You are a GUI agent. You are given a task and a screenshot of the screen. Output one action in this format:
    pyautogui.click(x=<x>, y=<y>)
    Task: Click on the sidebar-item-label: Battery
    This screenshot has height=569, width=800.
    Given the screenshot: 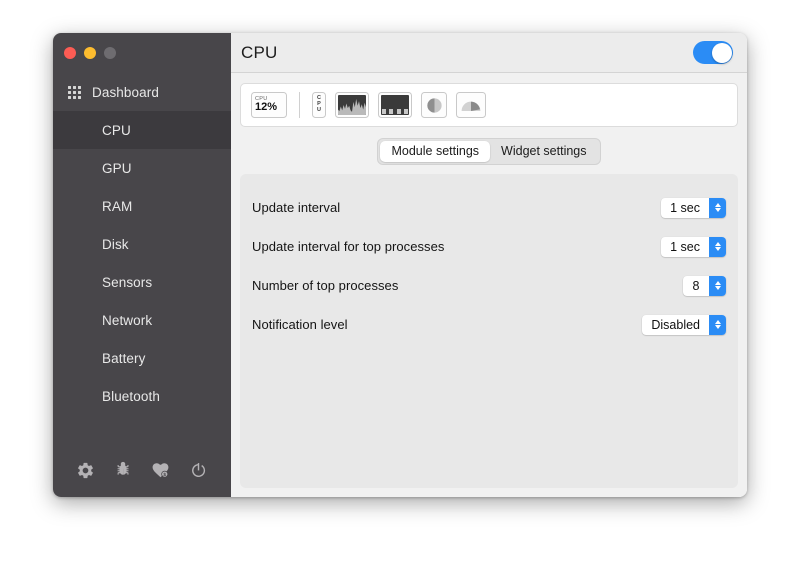 What is the action you would take?
    pyautogui.click(x=124, y=358)
    